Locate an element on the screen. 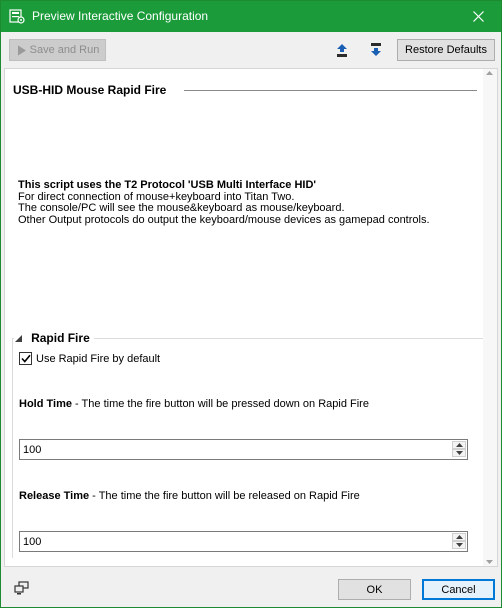 Image resolution: width=502 pixels, height=608 pixels. scroll-down-icon is located at coordinates (489, 562).